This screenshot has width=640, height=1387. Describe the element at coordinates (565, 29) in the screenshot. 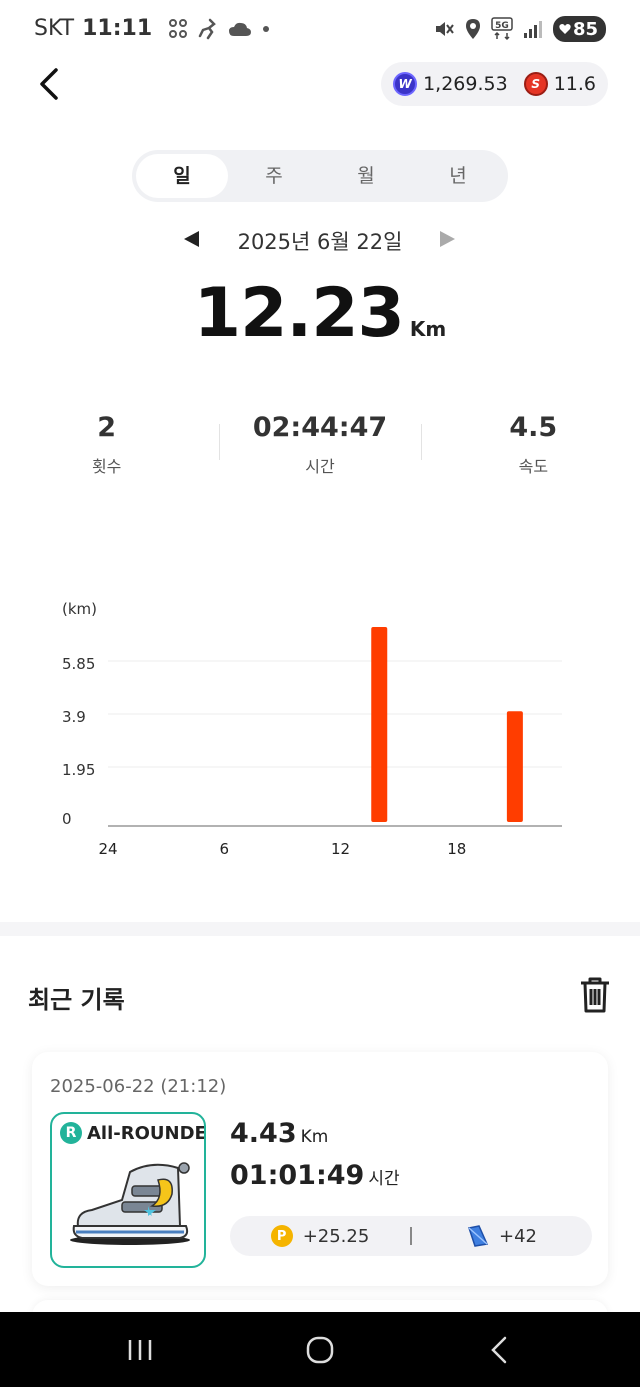

I see `heart-battery-icon` at that location.